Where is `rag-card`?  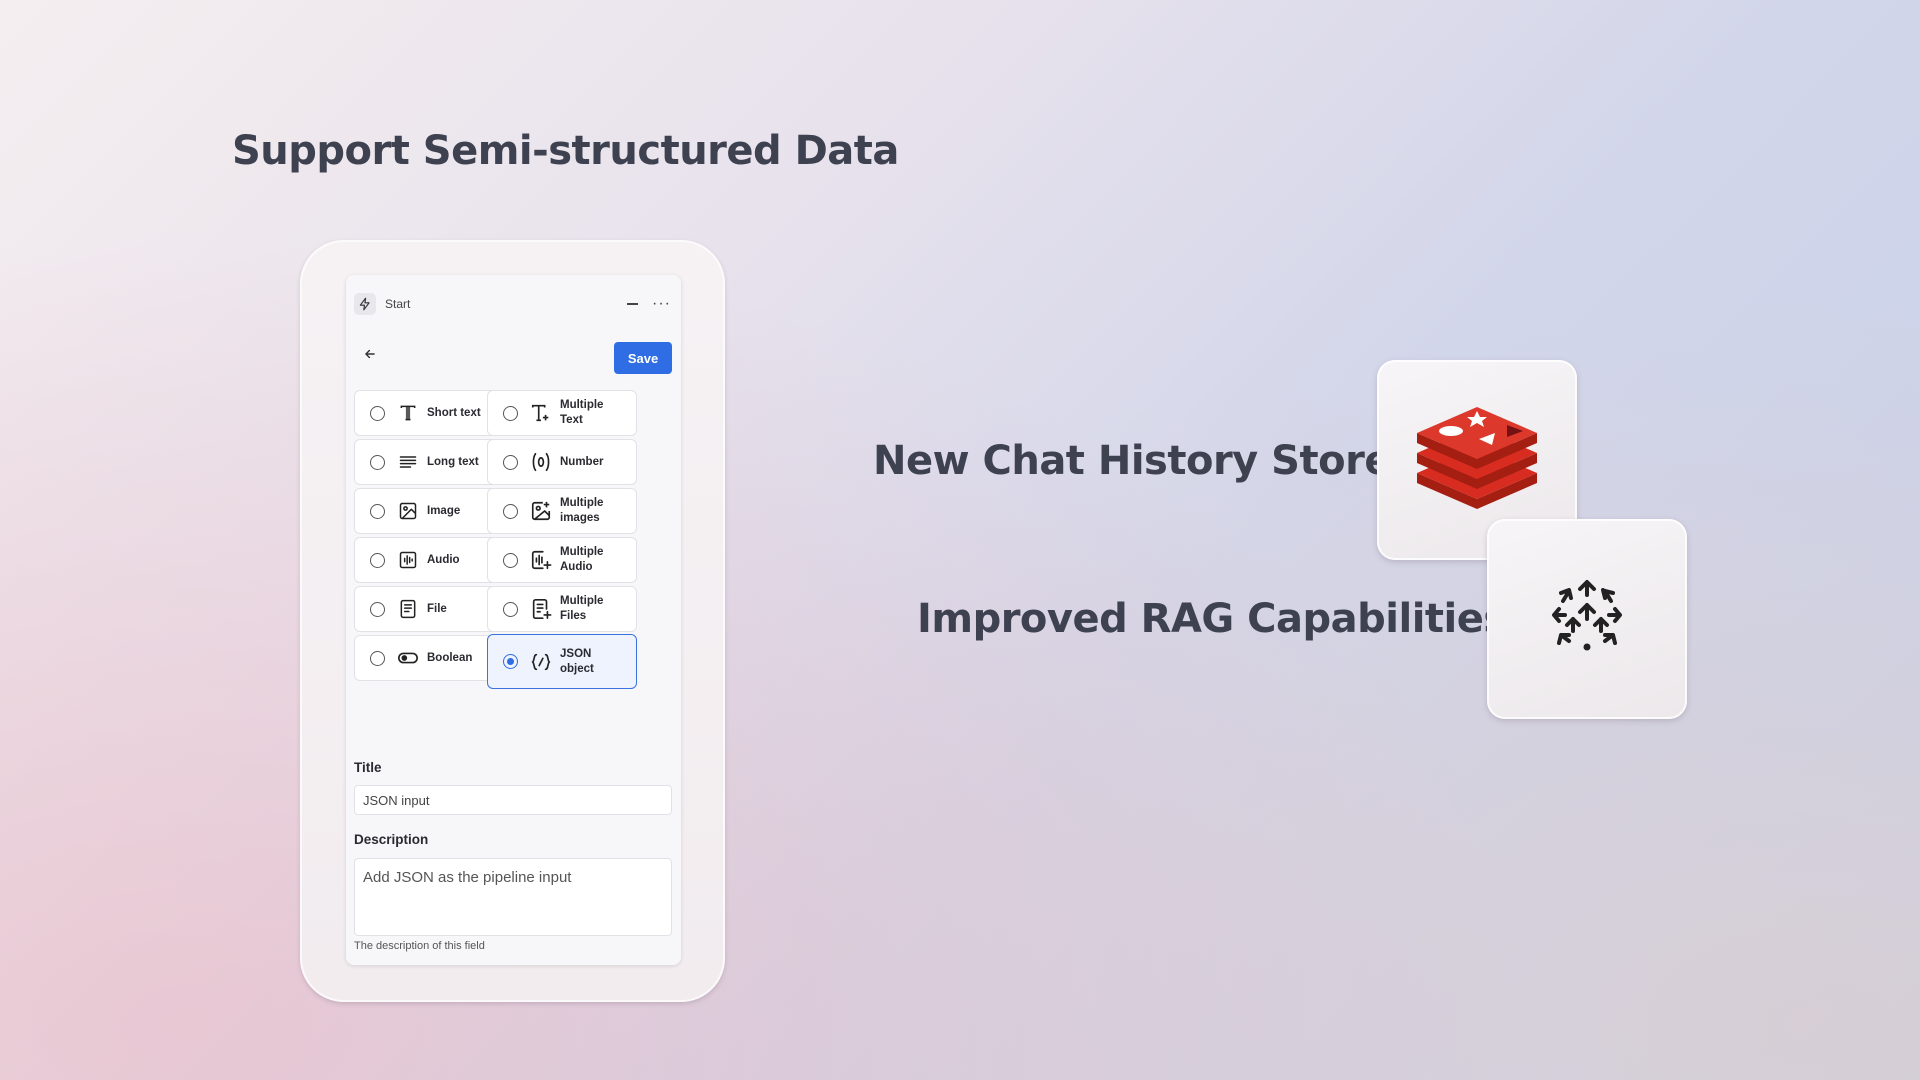
rag-card is located at coordinates (1587, 619).